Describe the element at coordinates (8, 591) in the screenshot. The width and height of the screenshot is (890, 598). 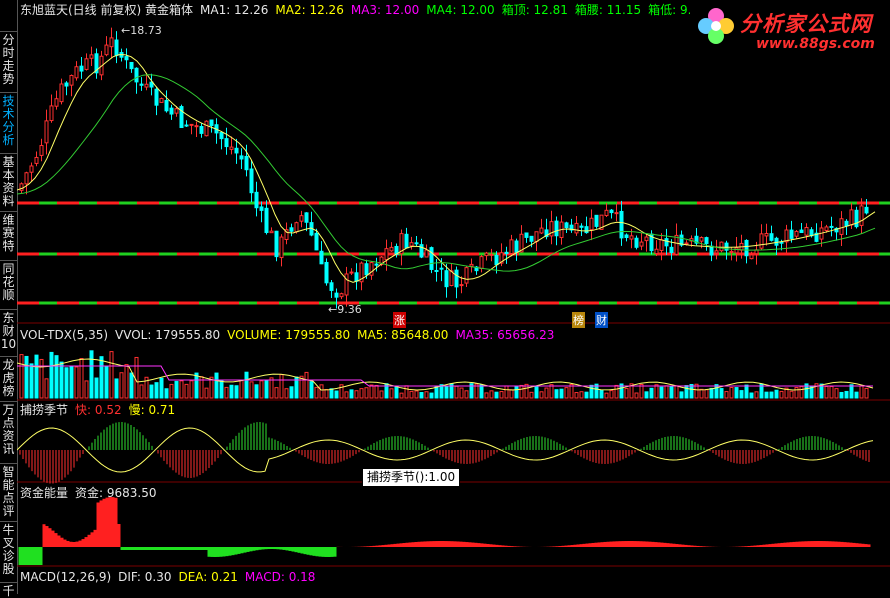
I see `side-tab-10: 千` at that location.